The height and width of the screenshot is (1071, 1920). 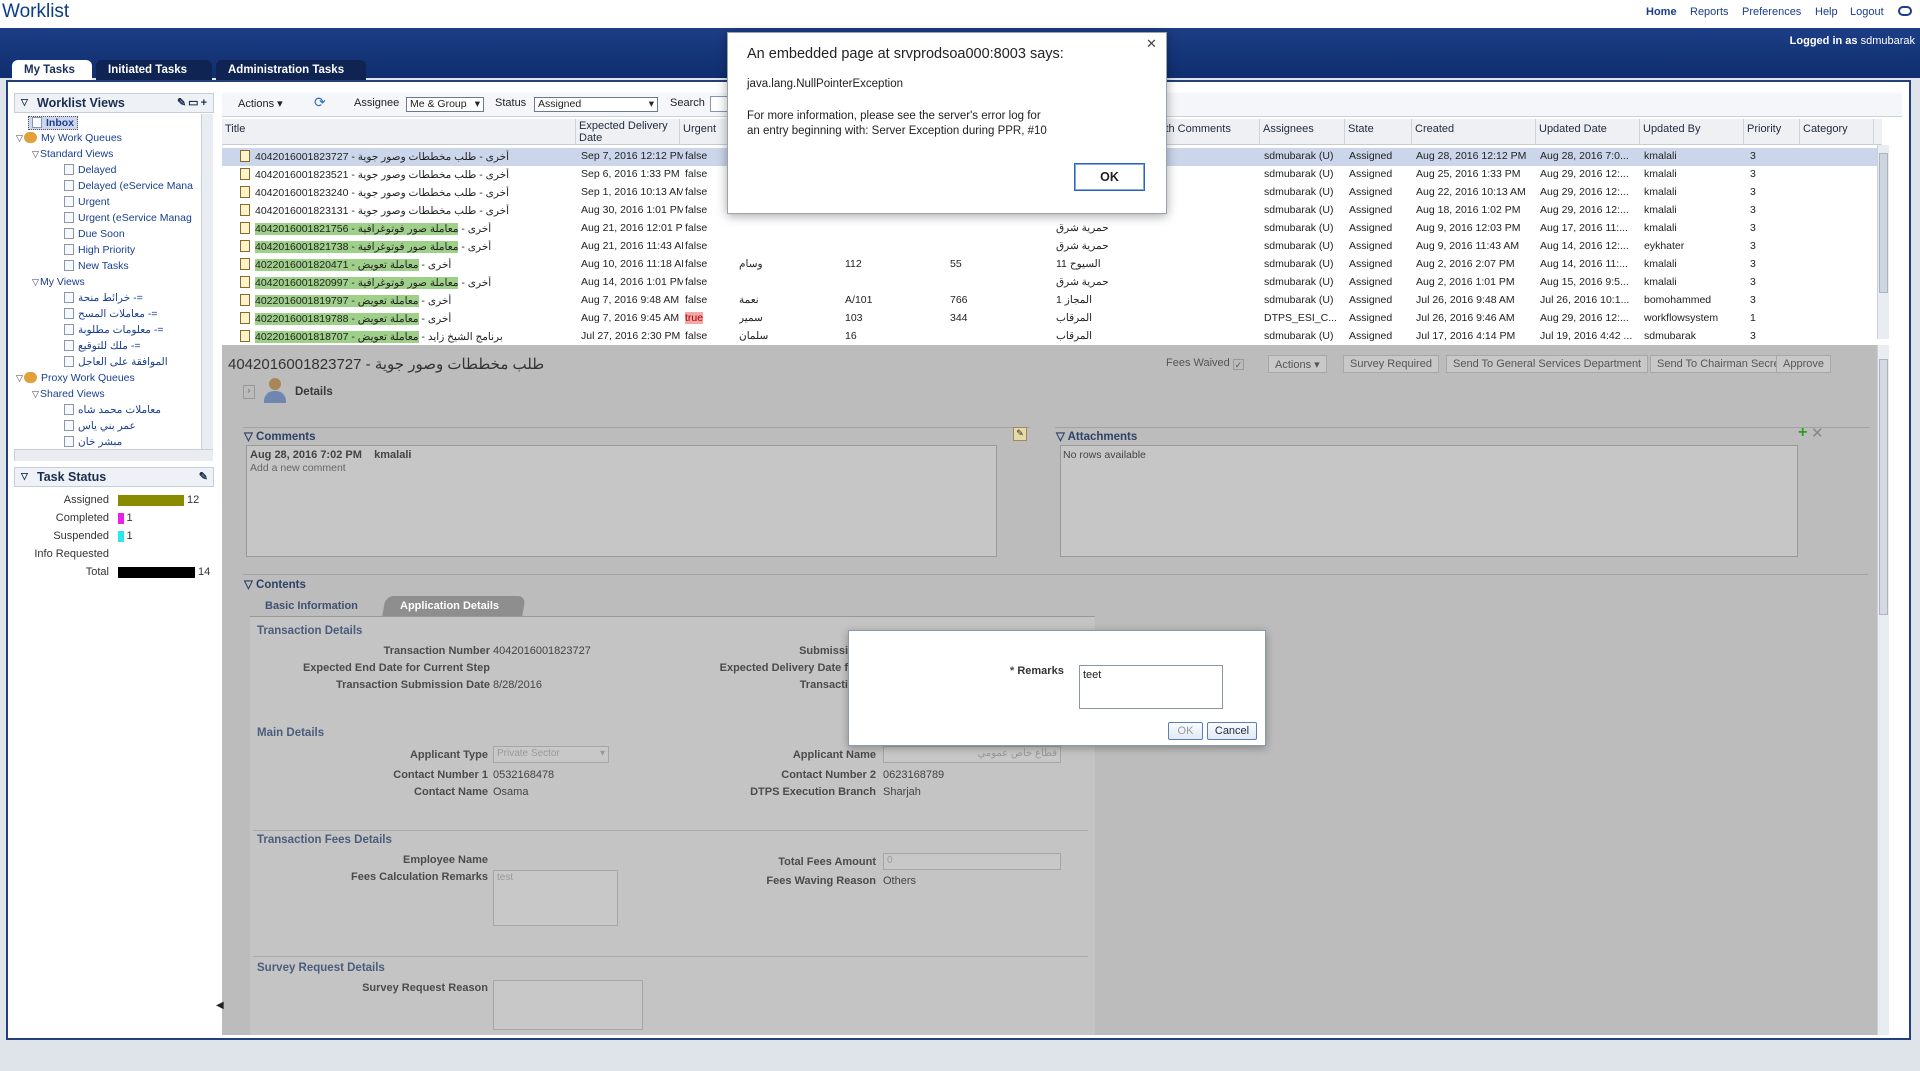 I want to click on tree-item-delayed: Delayed, so click(x=90, y=170).